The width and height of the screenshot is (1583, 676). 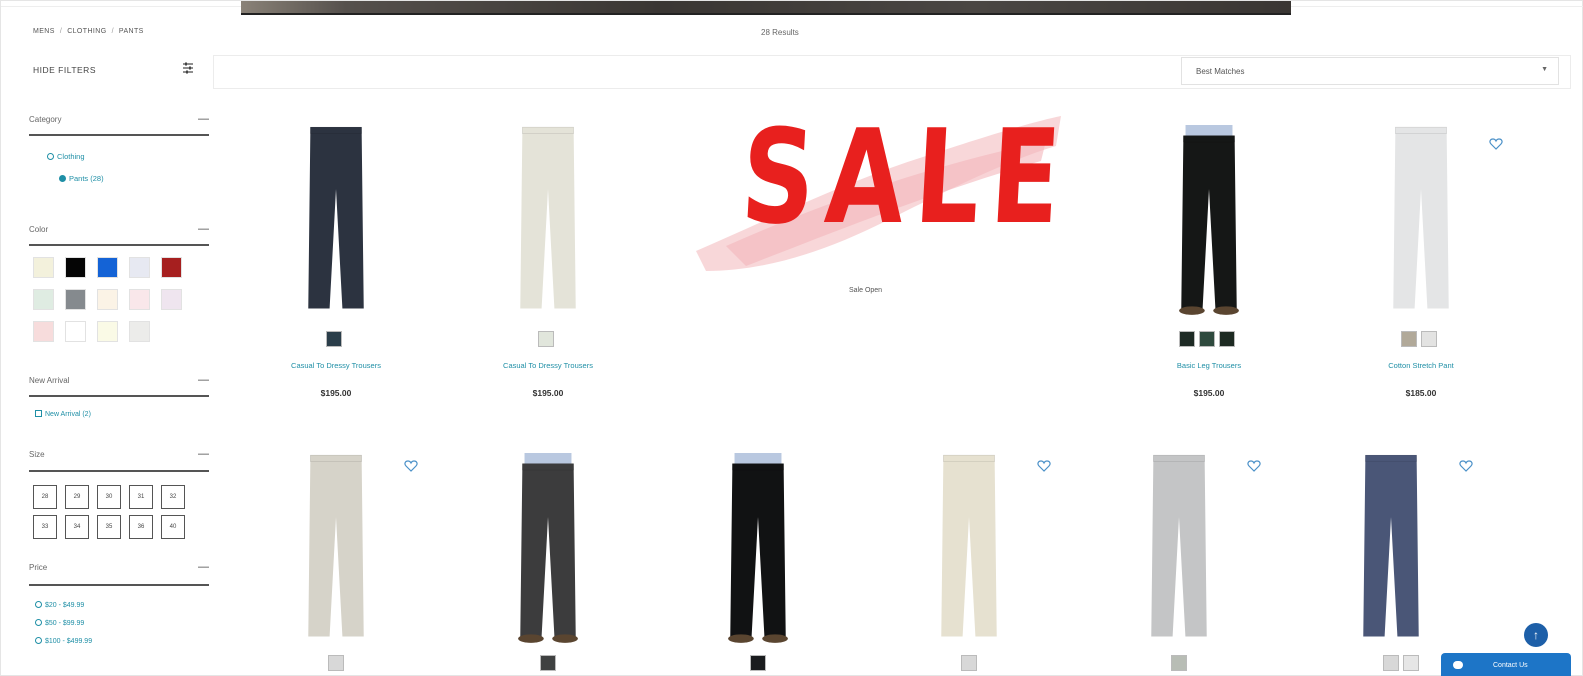 I want to click on price-option: $50 - $99.99, so click(x=59, y=623).